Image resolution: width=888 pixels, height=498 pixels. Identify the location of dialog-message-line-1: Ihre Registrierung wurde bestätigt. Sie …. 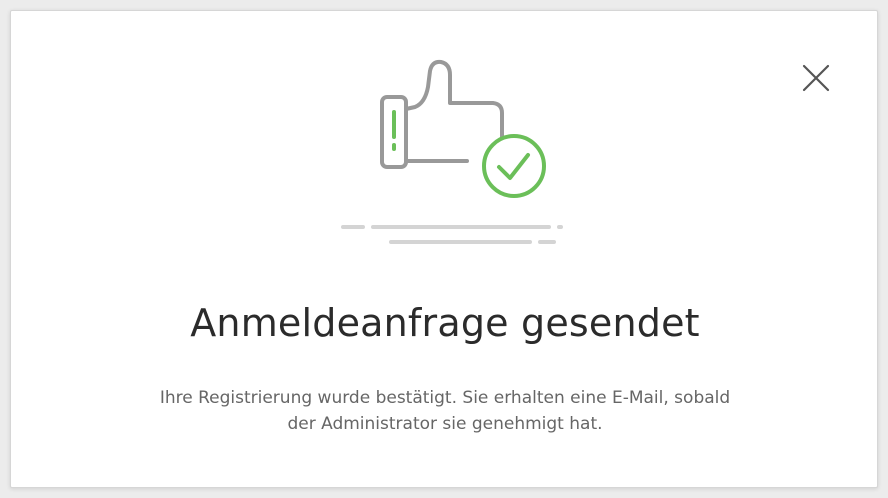
(445, 398).